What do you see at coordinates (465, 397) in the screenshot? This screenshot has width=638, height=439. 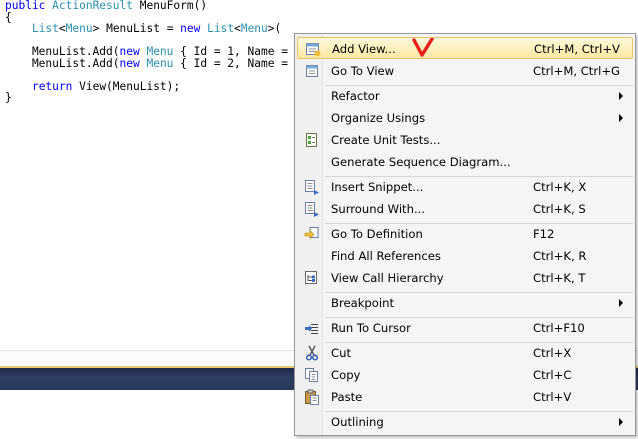 I see `menu-item-paste: Paste Ctrl+V` at bounding box center [465, 397].